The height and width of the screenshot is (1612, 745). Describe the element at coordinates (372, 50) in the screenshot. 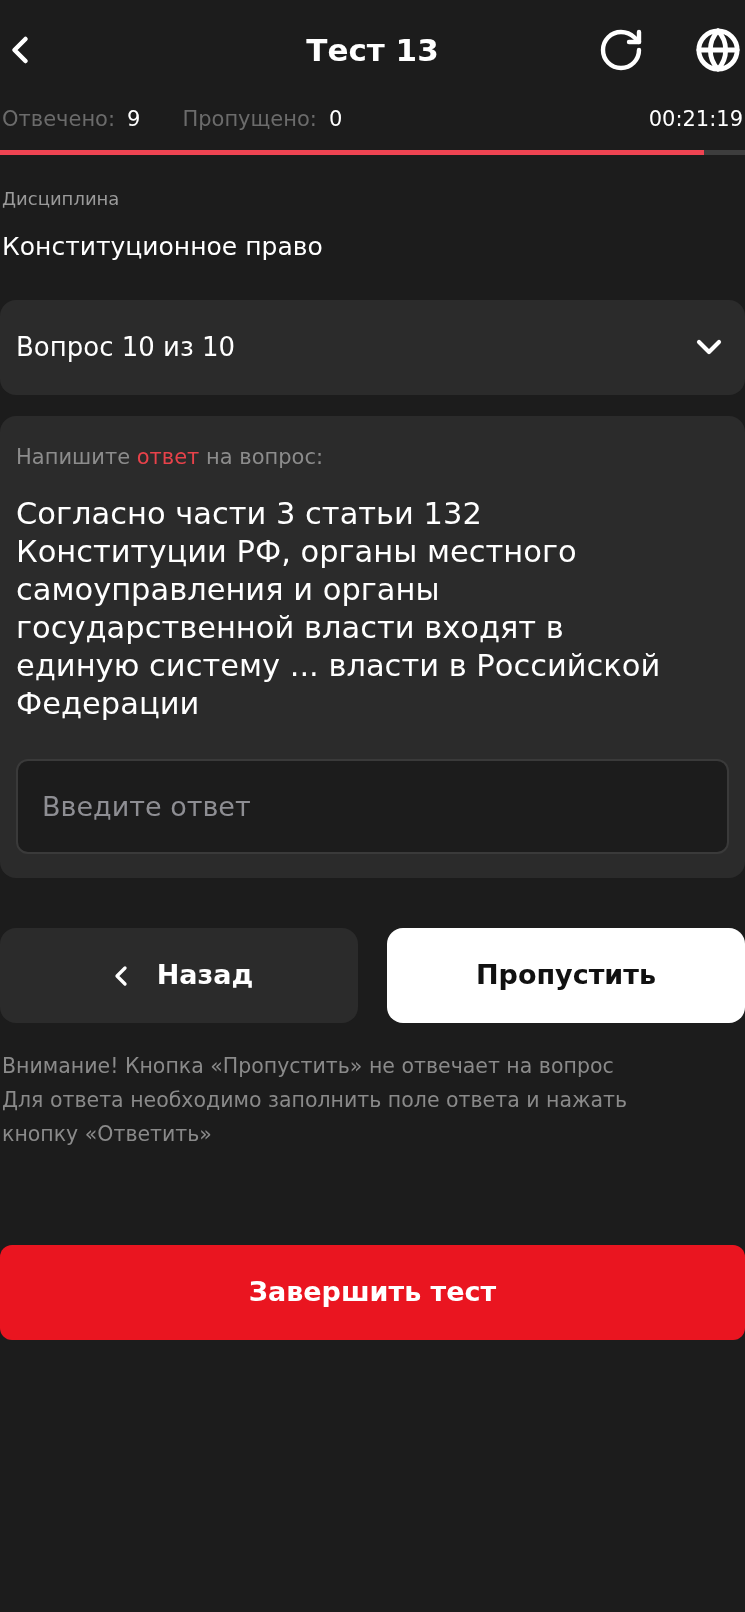

I see `screen-title: Тест 13` at that location.